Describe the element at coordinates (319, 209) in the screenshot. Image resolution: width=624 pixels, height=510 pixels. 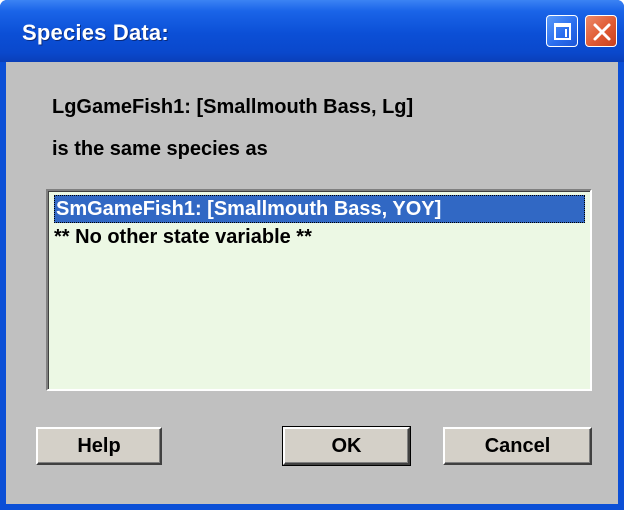
I see `list-item-selected: SmGameFish1: [Smallmouth Bass, YOY]` at that location.